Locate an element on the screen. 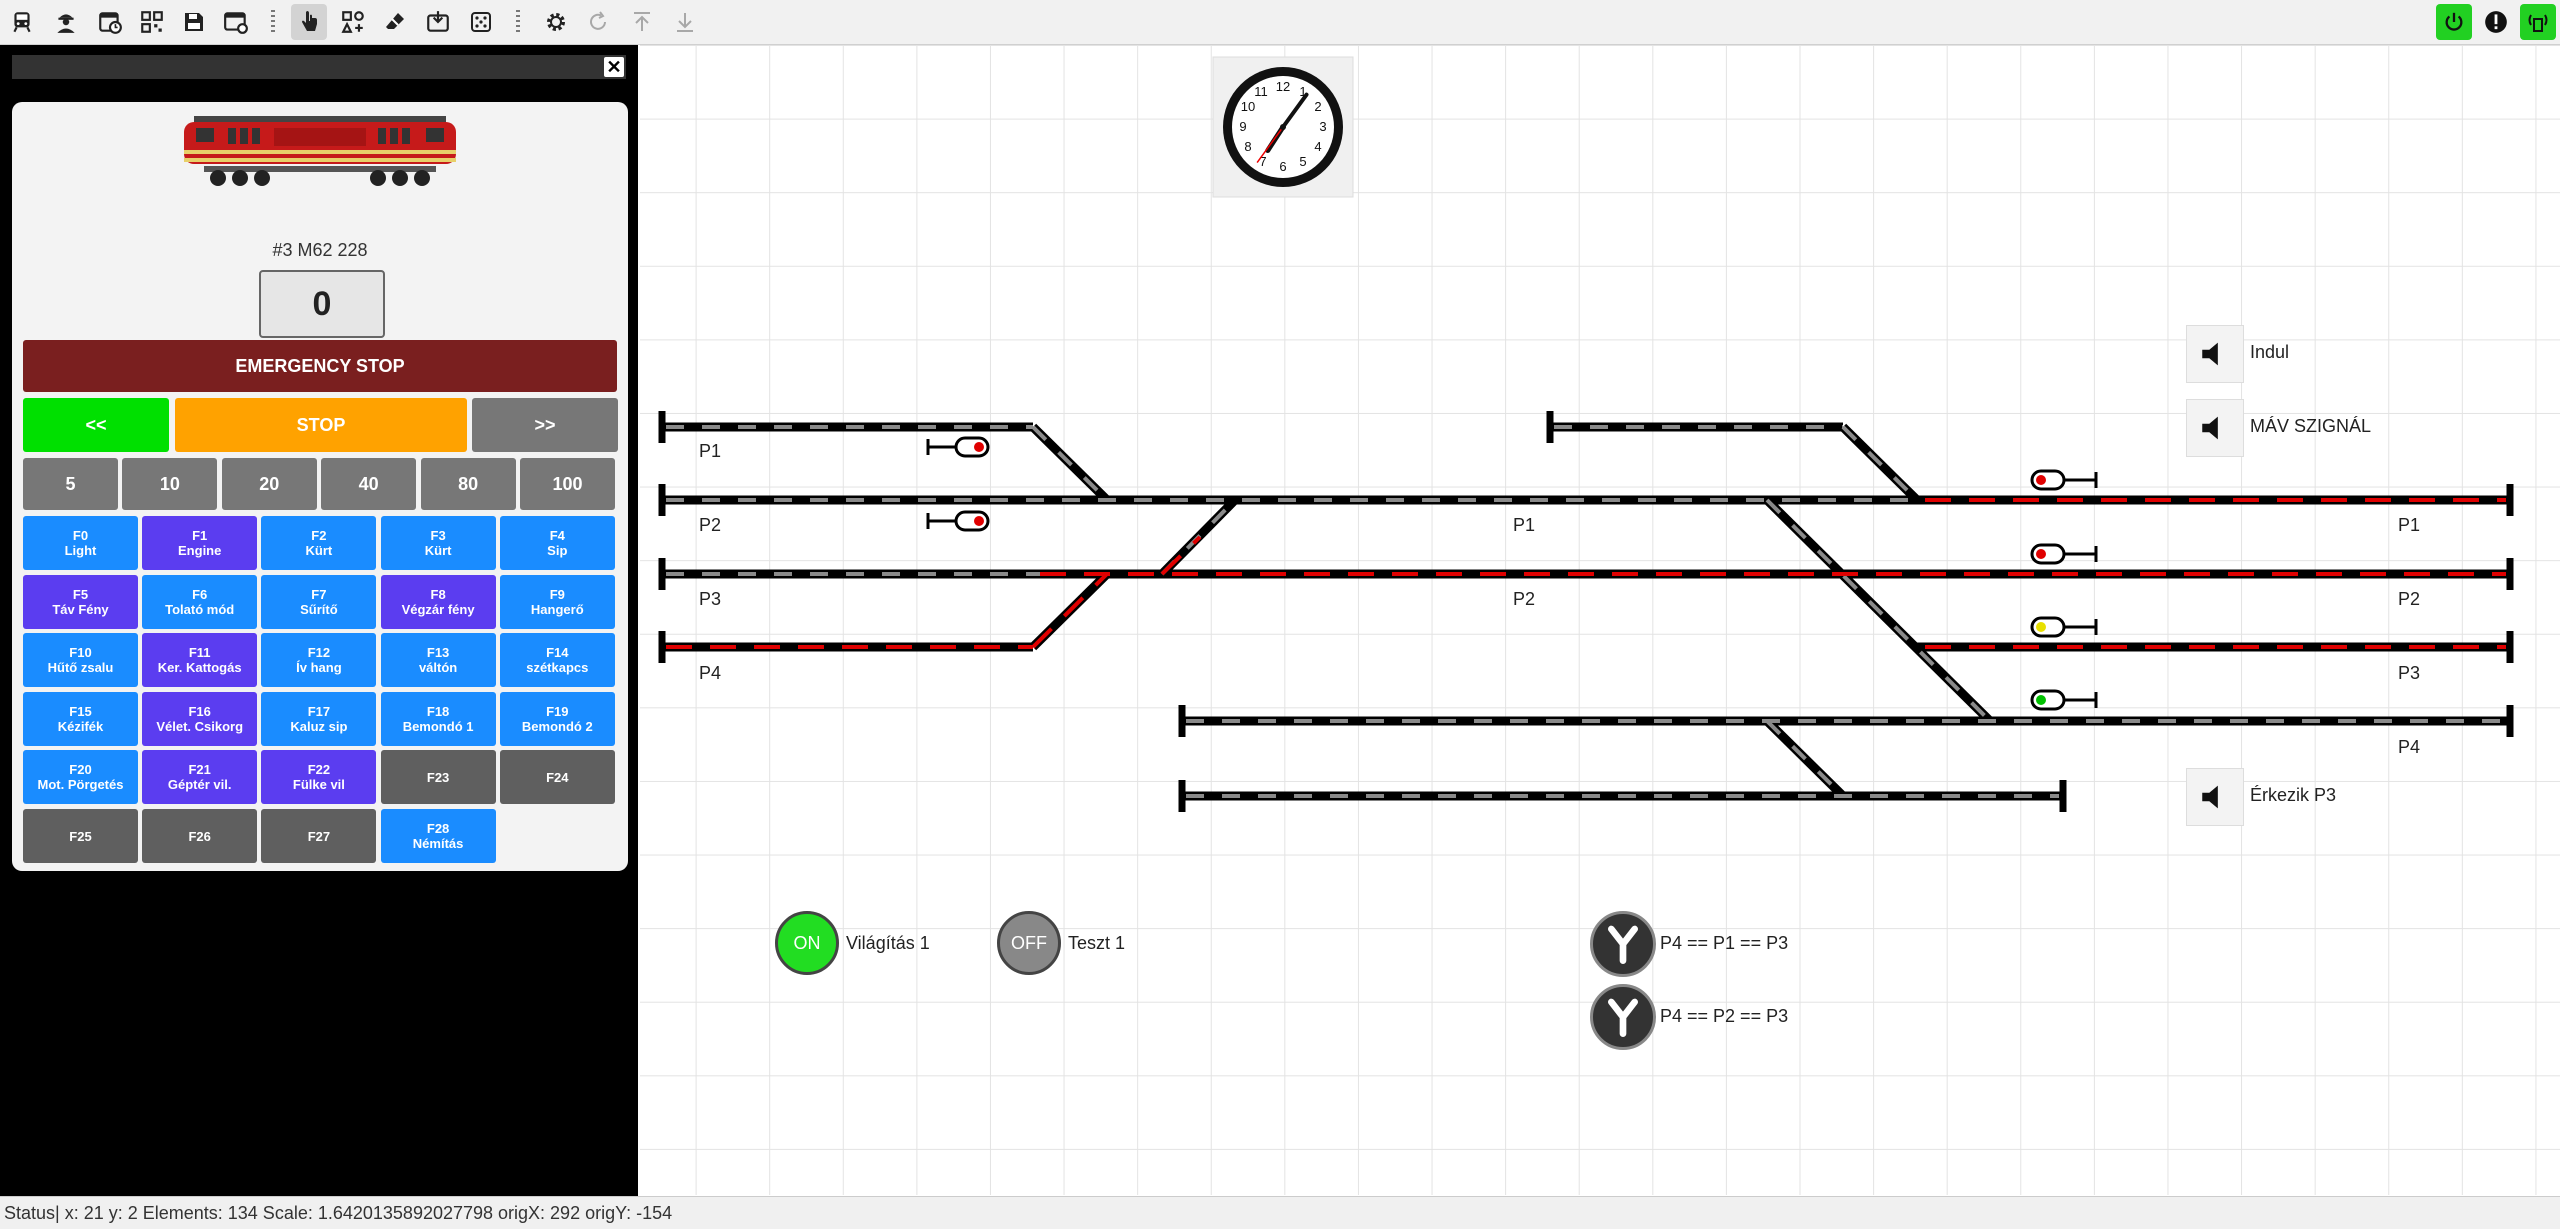  function-button-f10: F10 Hűtő zsalu is located at coordinates (80, 660).